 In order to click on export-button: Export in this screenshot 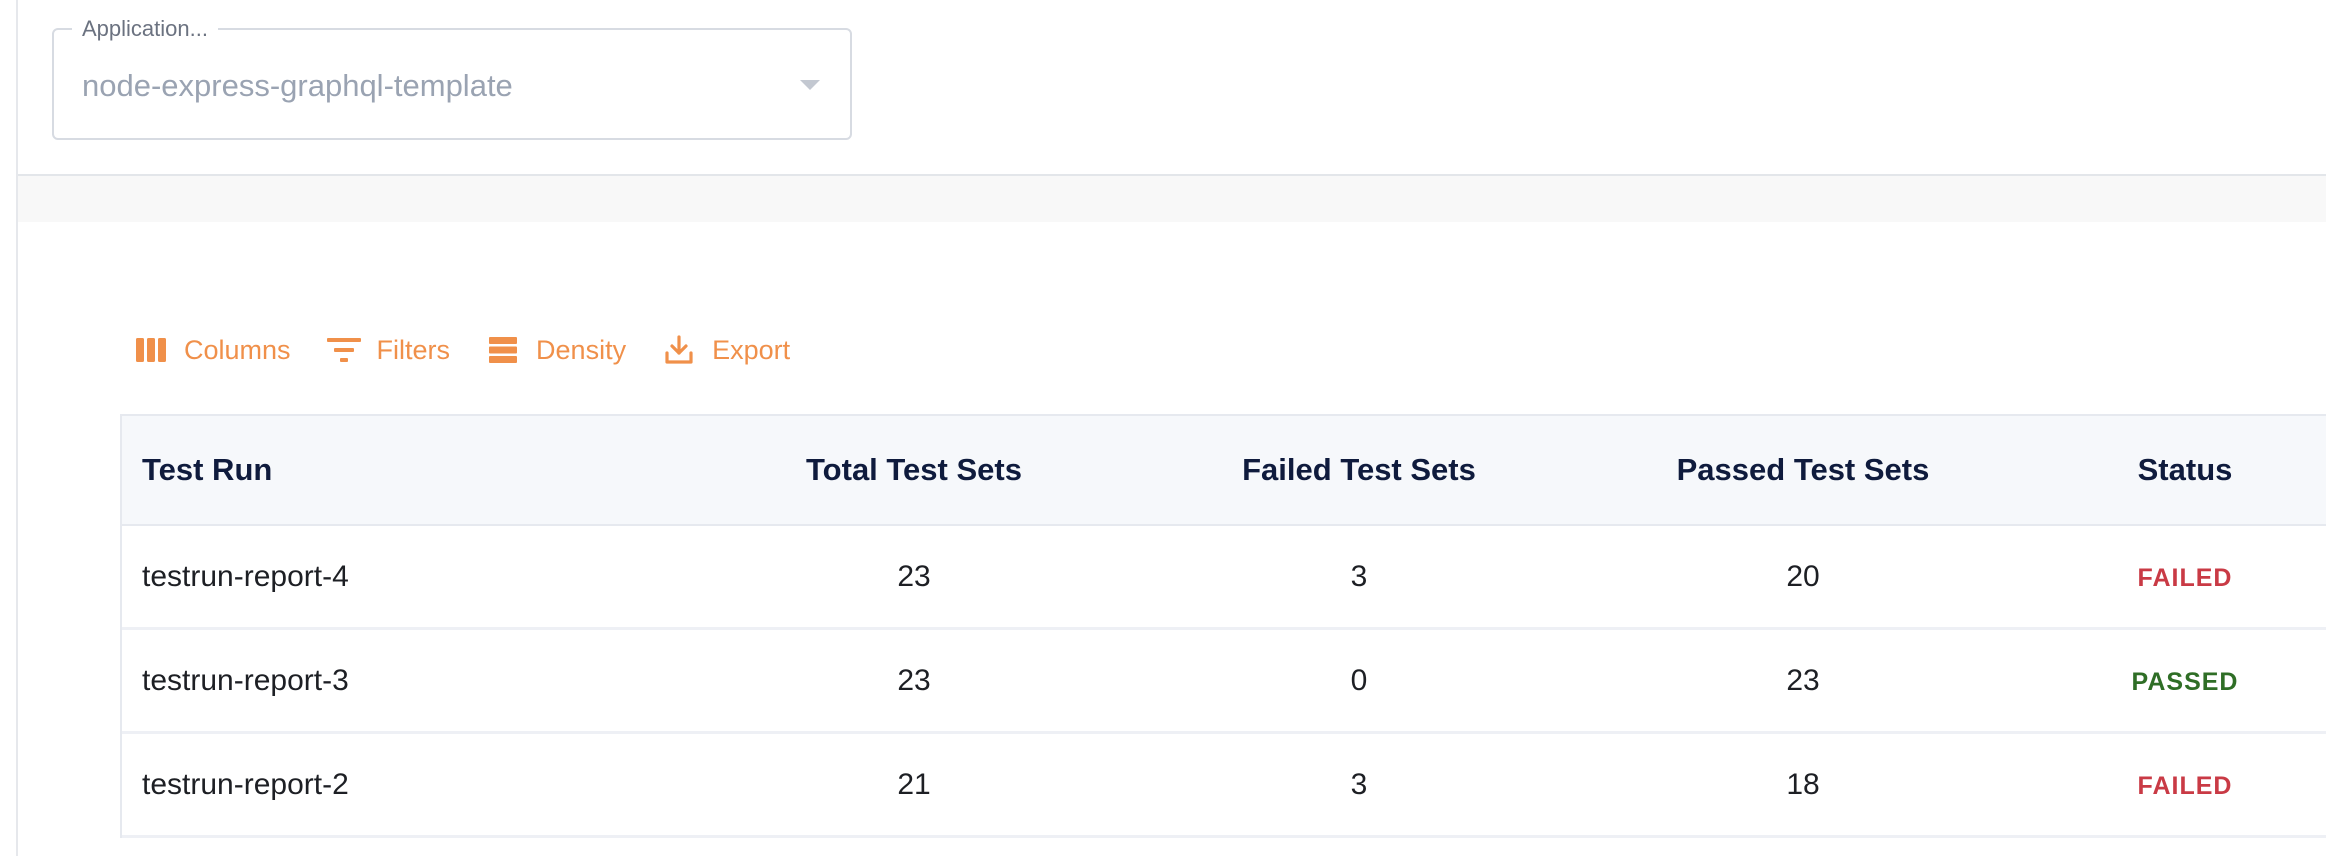, I will do `click(726, 350)`.